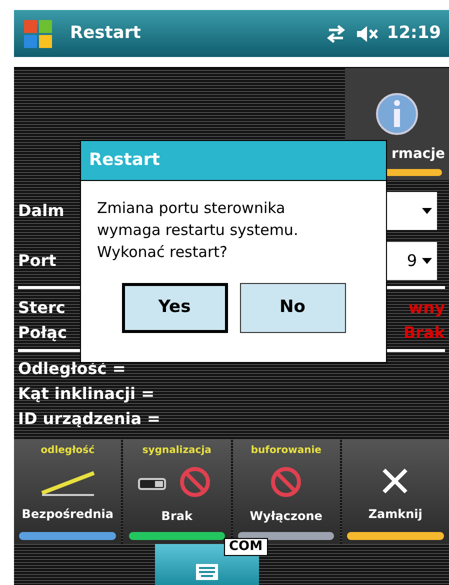 This screenshot has width=449, height=585. What do you see at coordinates (395, 481) in the screenshot?
I see `close-icon` at bounding box center [395, 481].